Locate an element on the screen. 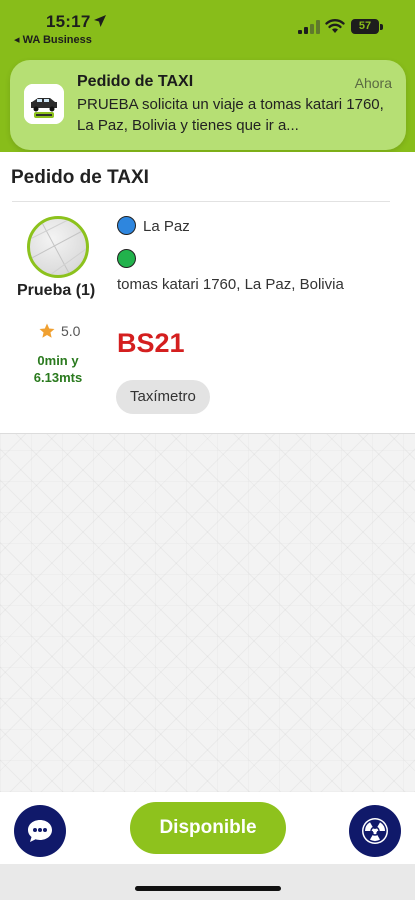 Image resolution: width=415 pixels, height=900 pixels. radar-button is located at coordinates (375, 831).